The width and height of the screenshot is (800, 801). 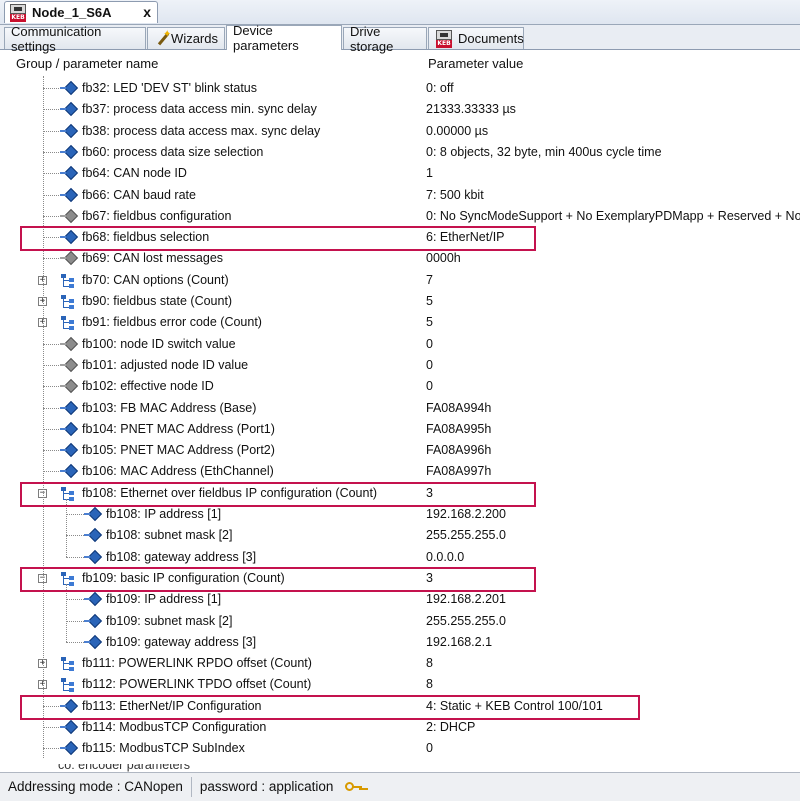 I want to click on tab-wizards: Wizards, so click(x=186, y=38).